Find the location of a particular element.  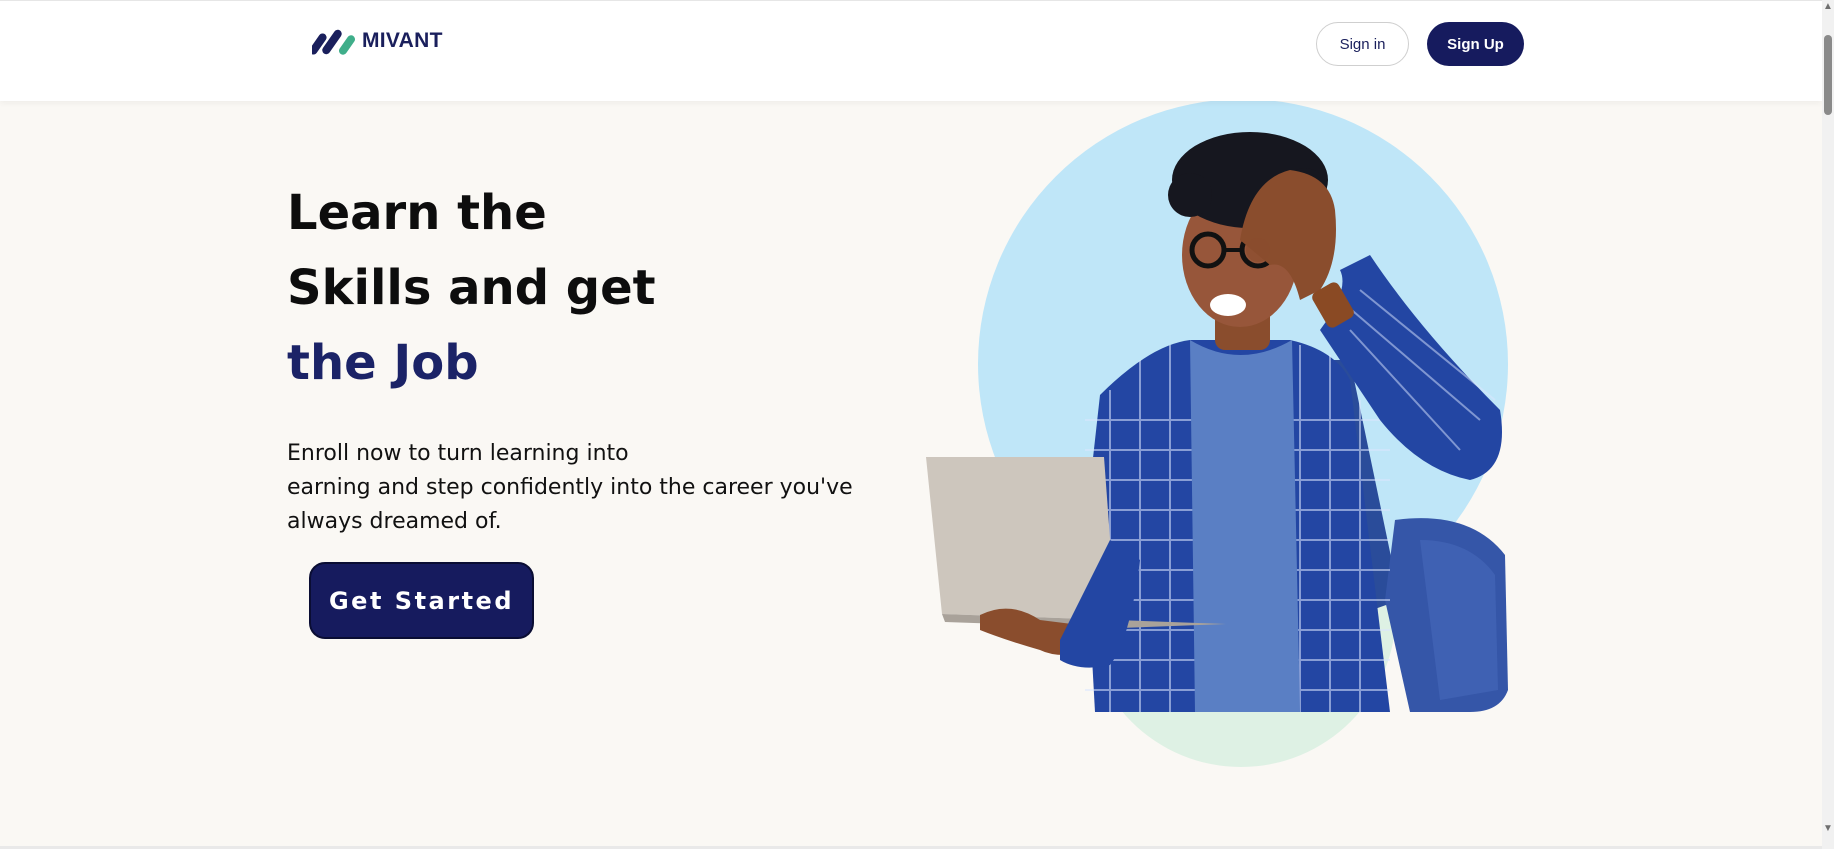

scrollbar-thumb is located at coordinates (1828, 75).